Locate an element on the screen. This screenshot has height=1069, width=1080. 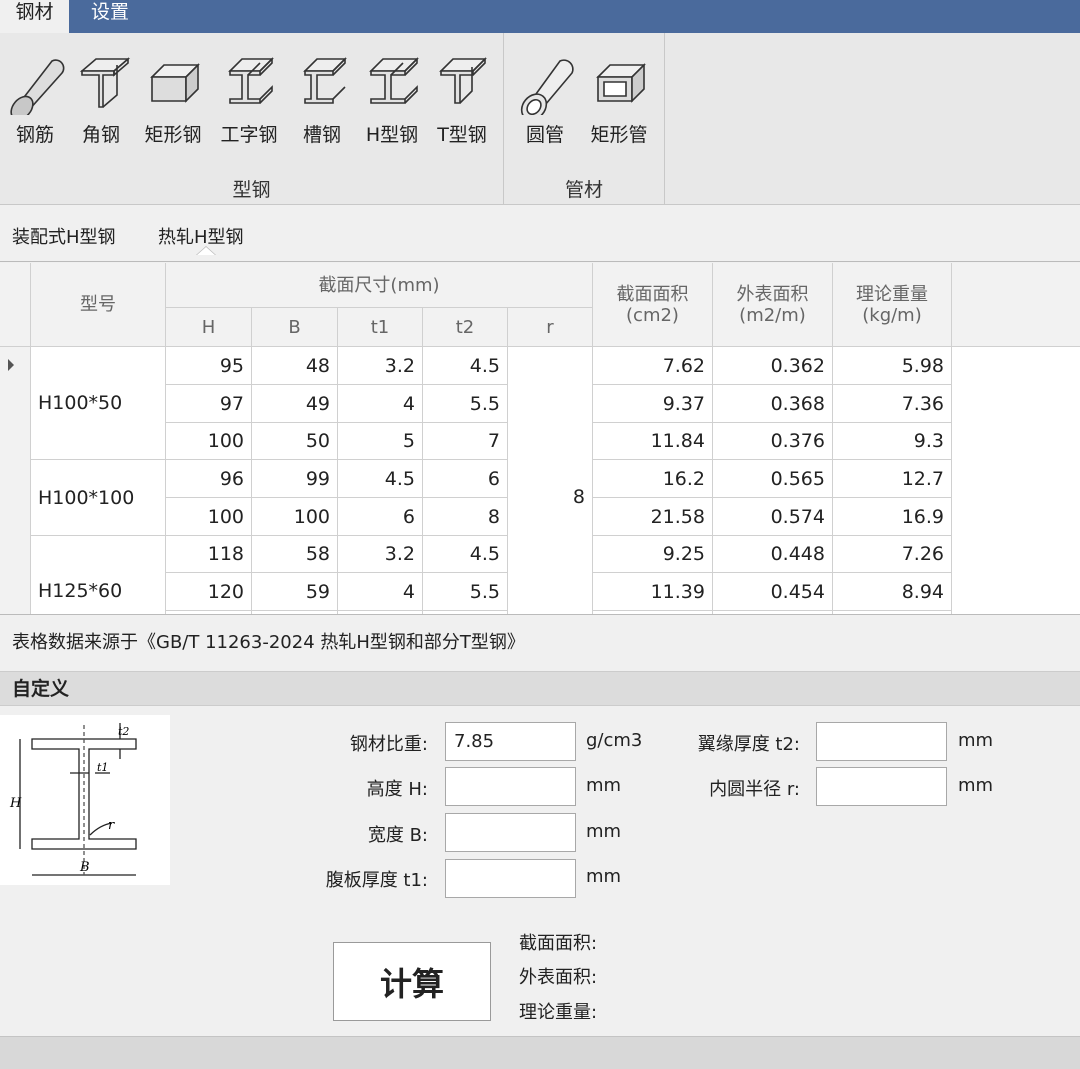
table-cell-h: 118 is located at coordinates (209, 554).